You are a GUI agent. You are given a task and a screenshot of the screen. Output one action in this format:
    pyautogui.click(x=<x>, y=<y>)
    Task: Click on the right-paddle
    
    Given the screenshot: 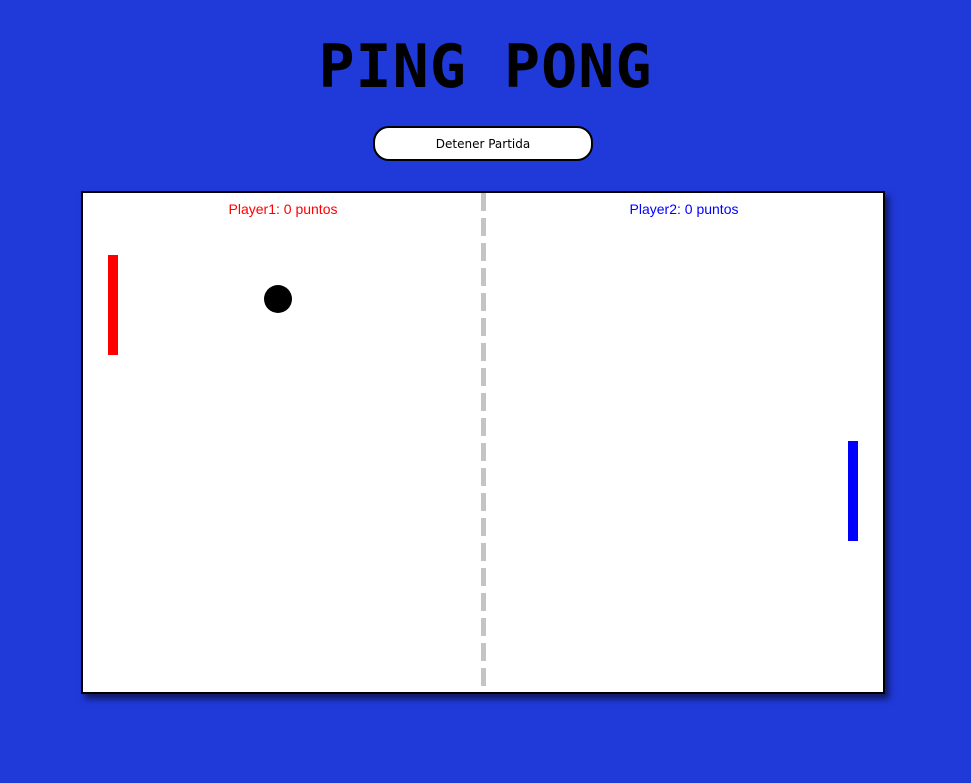 What is the action you would take?
    pyautogui.click(x=853, y=491)
    